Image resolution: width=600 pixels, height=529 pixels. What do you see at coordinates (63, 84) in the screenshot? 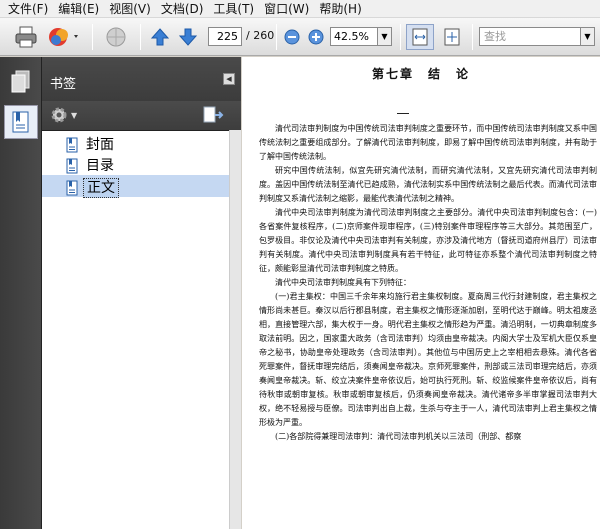
I see `panel-title: 书签` at bounding box center [63, 84].